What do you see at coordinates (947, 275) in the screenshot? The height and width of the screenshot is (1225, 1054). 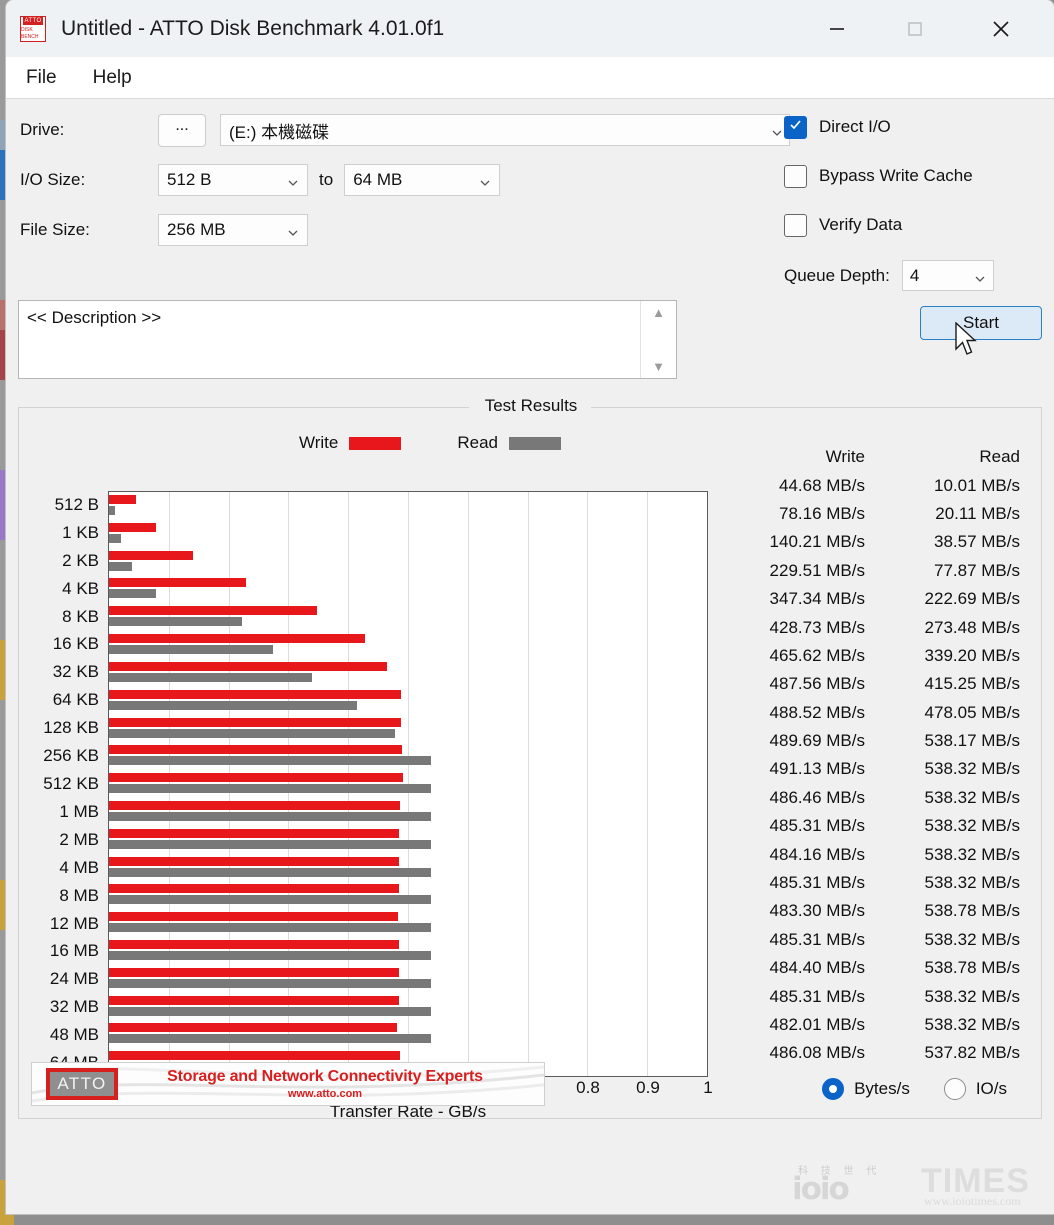 I see `queue-depth-select: 4` at bounding box center [947, 275].